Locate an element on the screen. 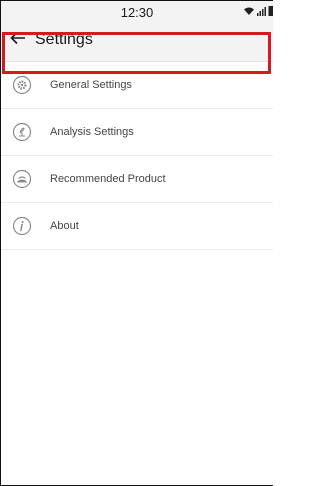  analysis-icon is located at coordinates (22, 132).